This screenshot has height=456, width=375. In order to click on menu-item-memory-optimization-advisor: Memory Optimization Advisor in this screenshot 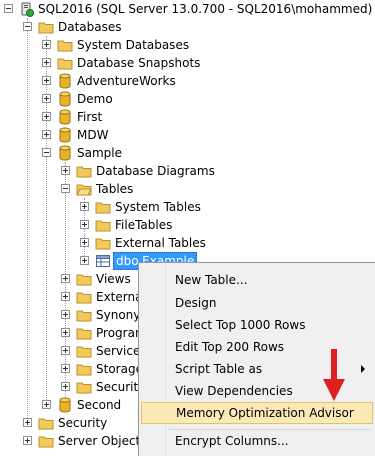, I will do `click(257, 413)`.